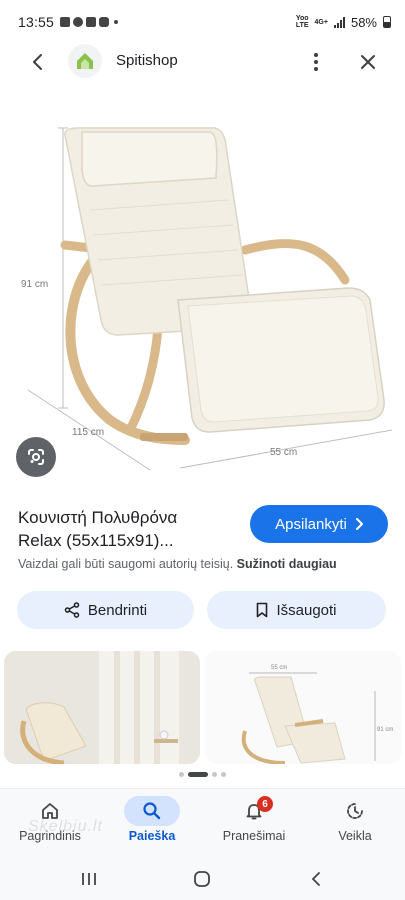  I want to click on notification-icons, so click(89, 22).